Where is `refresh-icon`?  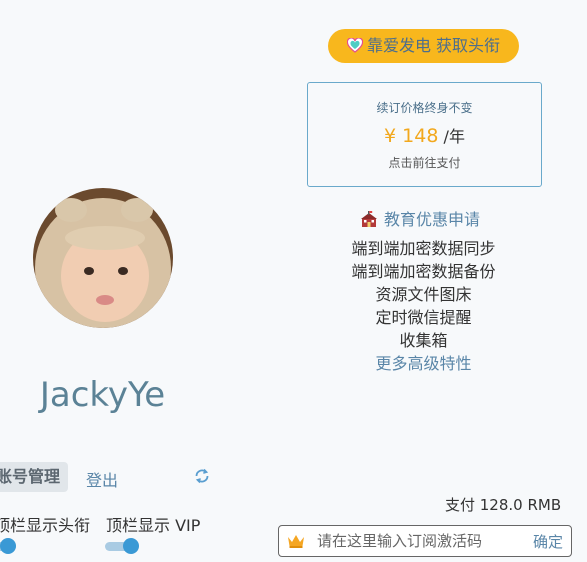
refresh-icon is located at coordinates (202, 476).